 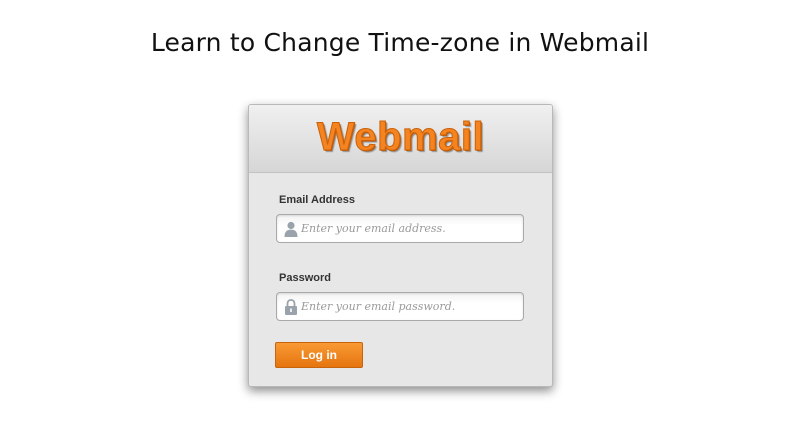 I want to click on password-field, so click(x=400, y=306).